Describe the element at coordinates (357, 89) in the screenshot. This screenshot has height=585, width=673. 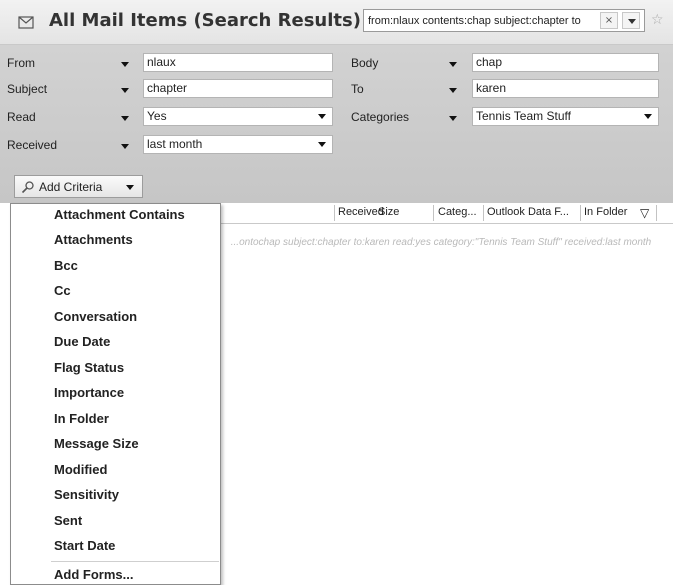
I see `criteria-label-to: To` at that location.